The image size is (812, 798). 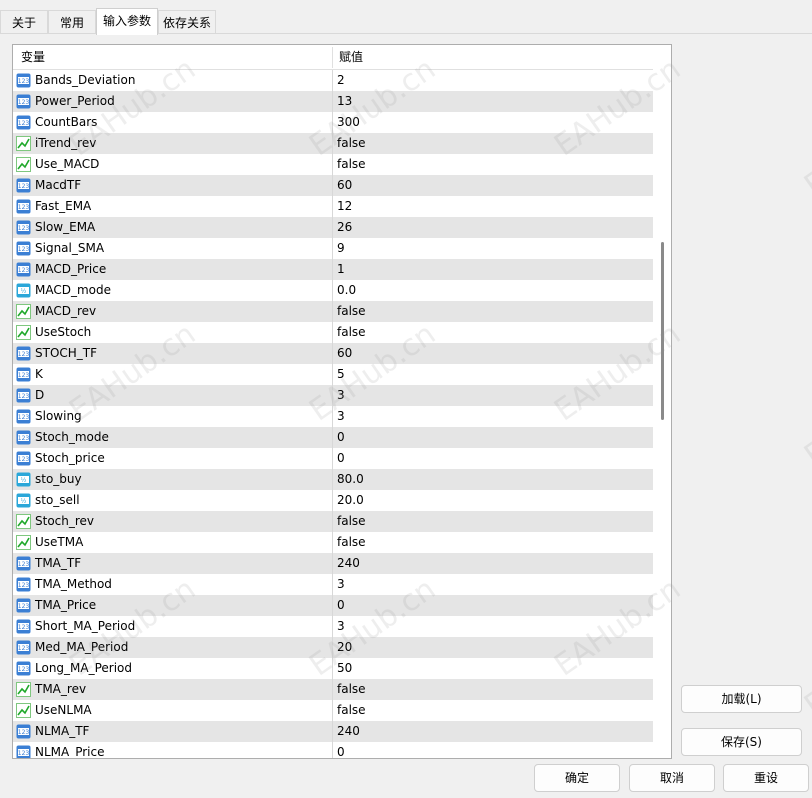 What do you see at coordinates (333, 122) in the screenshot?
I see `table-row: 123 CountBars 300` at bounding box center [333, 122].